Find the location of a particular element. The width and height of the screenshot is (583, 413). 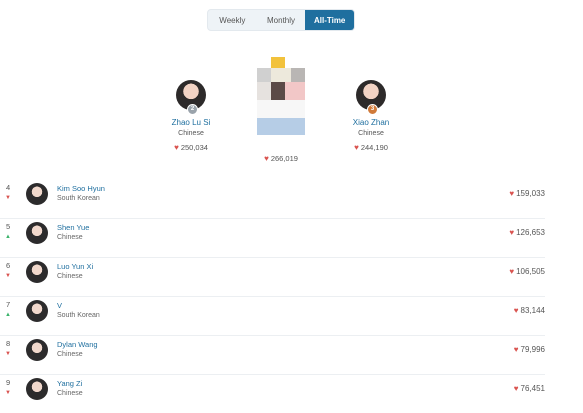

vote-count: ♥ 250,034 is located at coordinates (191, 147).